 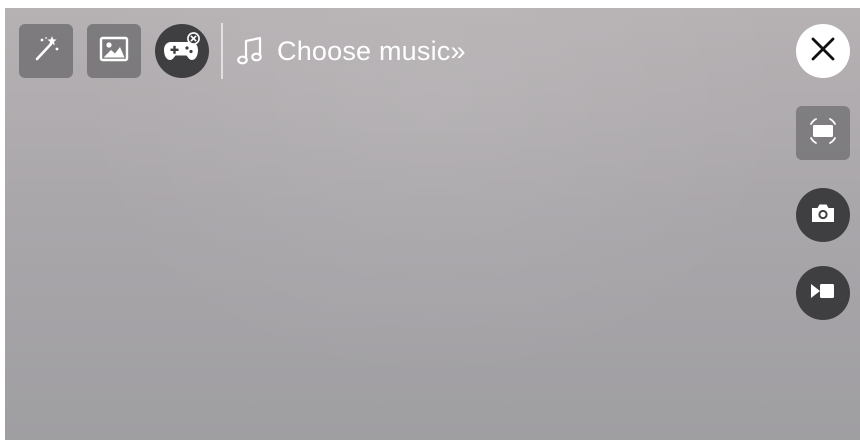 I want to click on magic-wand-icon, so click(x=46, y=51).